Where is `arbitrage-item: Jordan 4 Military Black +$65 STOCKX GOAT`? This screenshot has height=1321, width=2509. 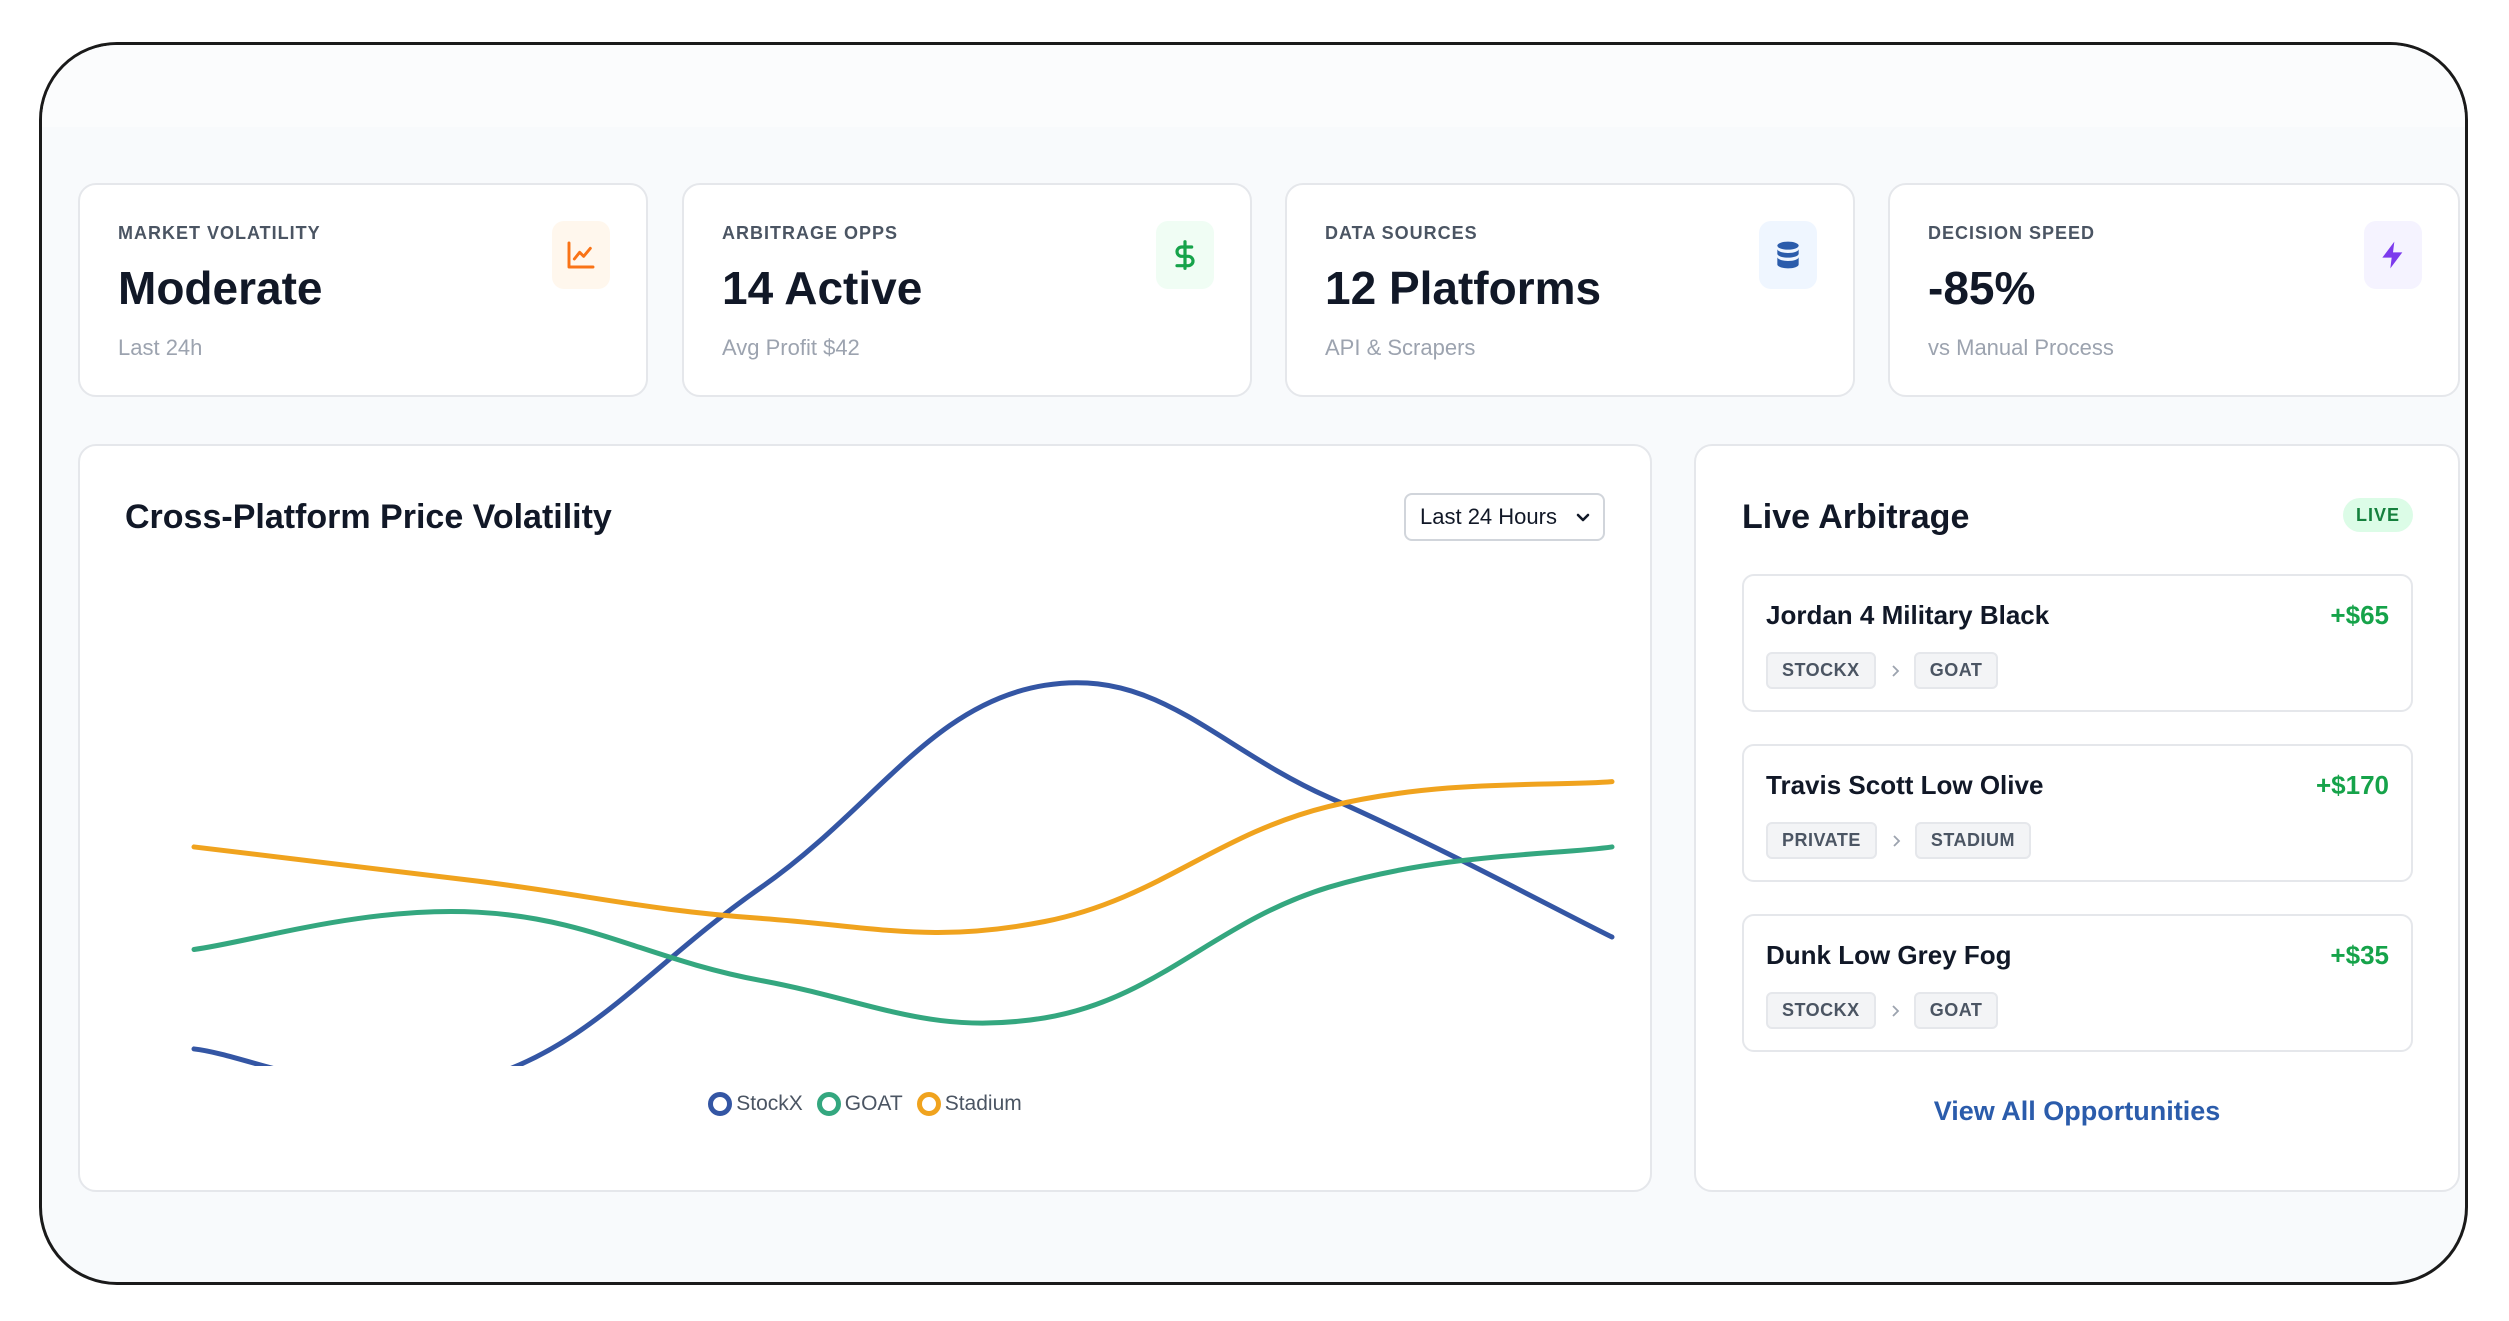
arbitrage-item: Jordan 4 Military Black +$65 STOCKX GOAT is located at coordinates (2077, 643).